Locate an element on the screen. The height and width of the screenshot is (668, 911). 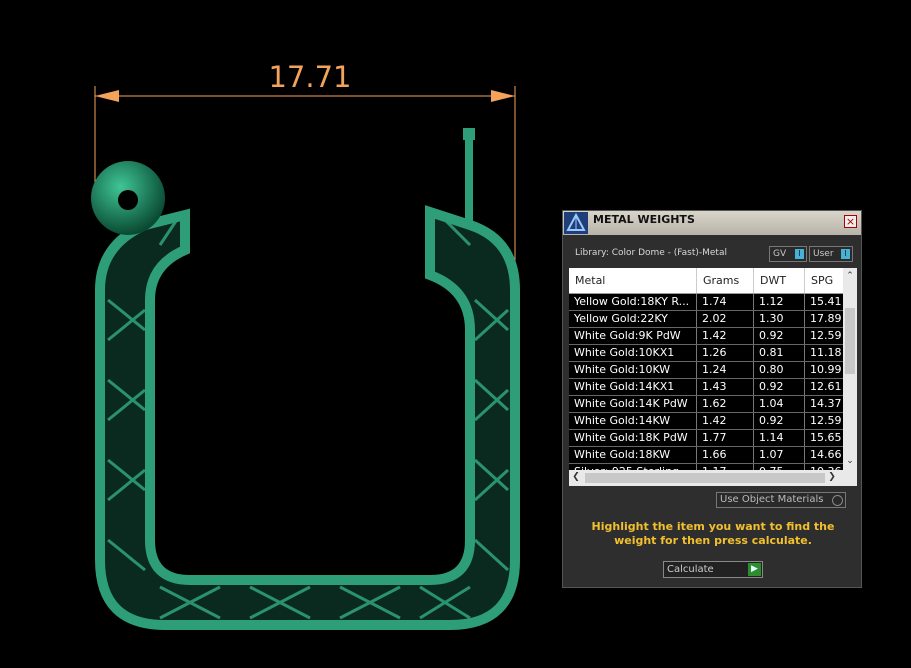
gv-toggle-label: GV is located at coordinates (780, 254).